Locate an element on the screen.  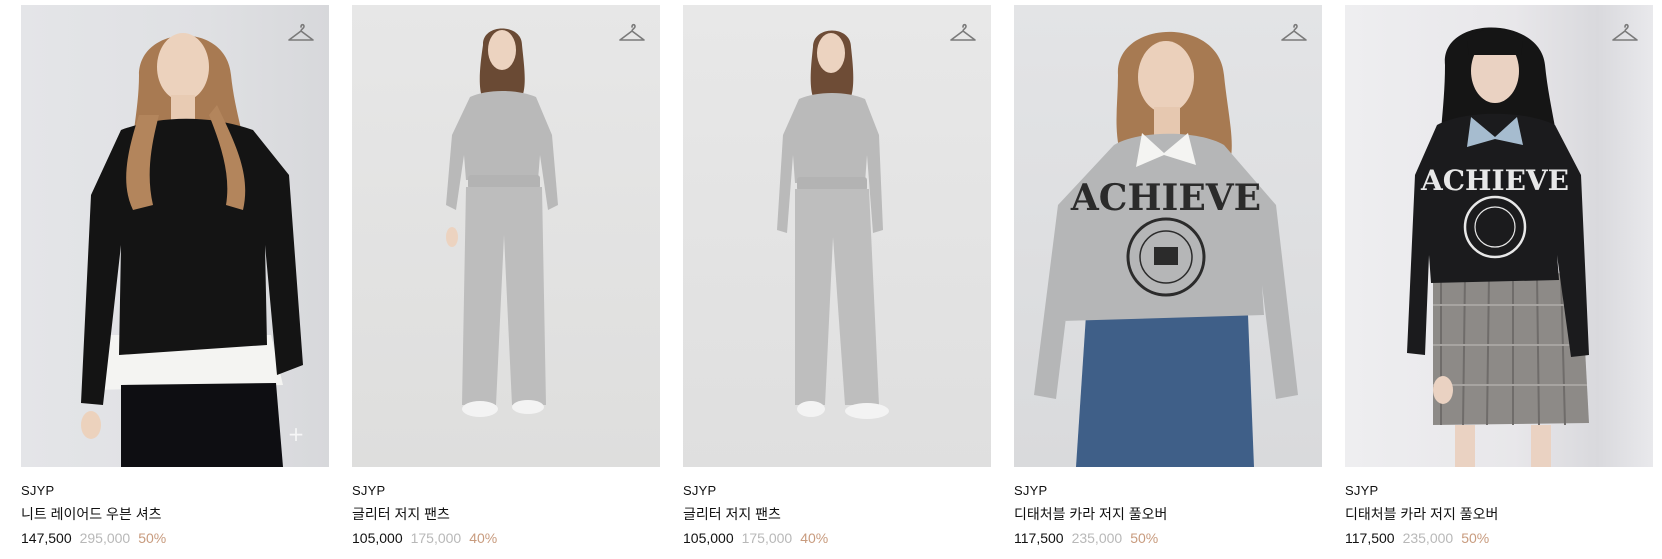
product-name: 니트 레이어드 우븐 셔츠 is located at coordinates (175, 514).